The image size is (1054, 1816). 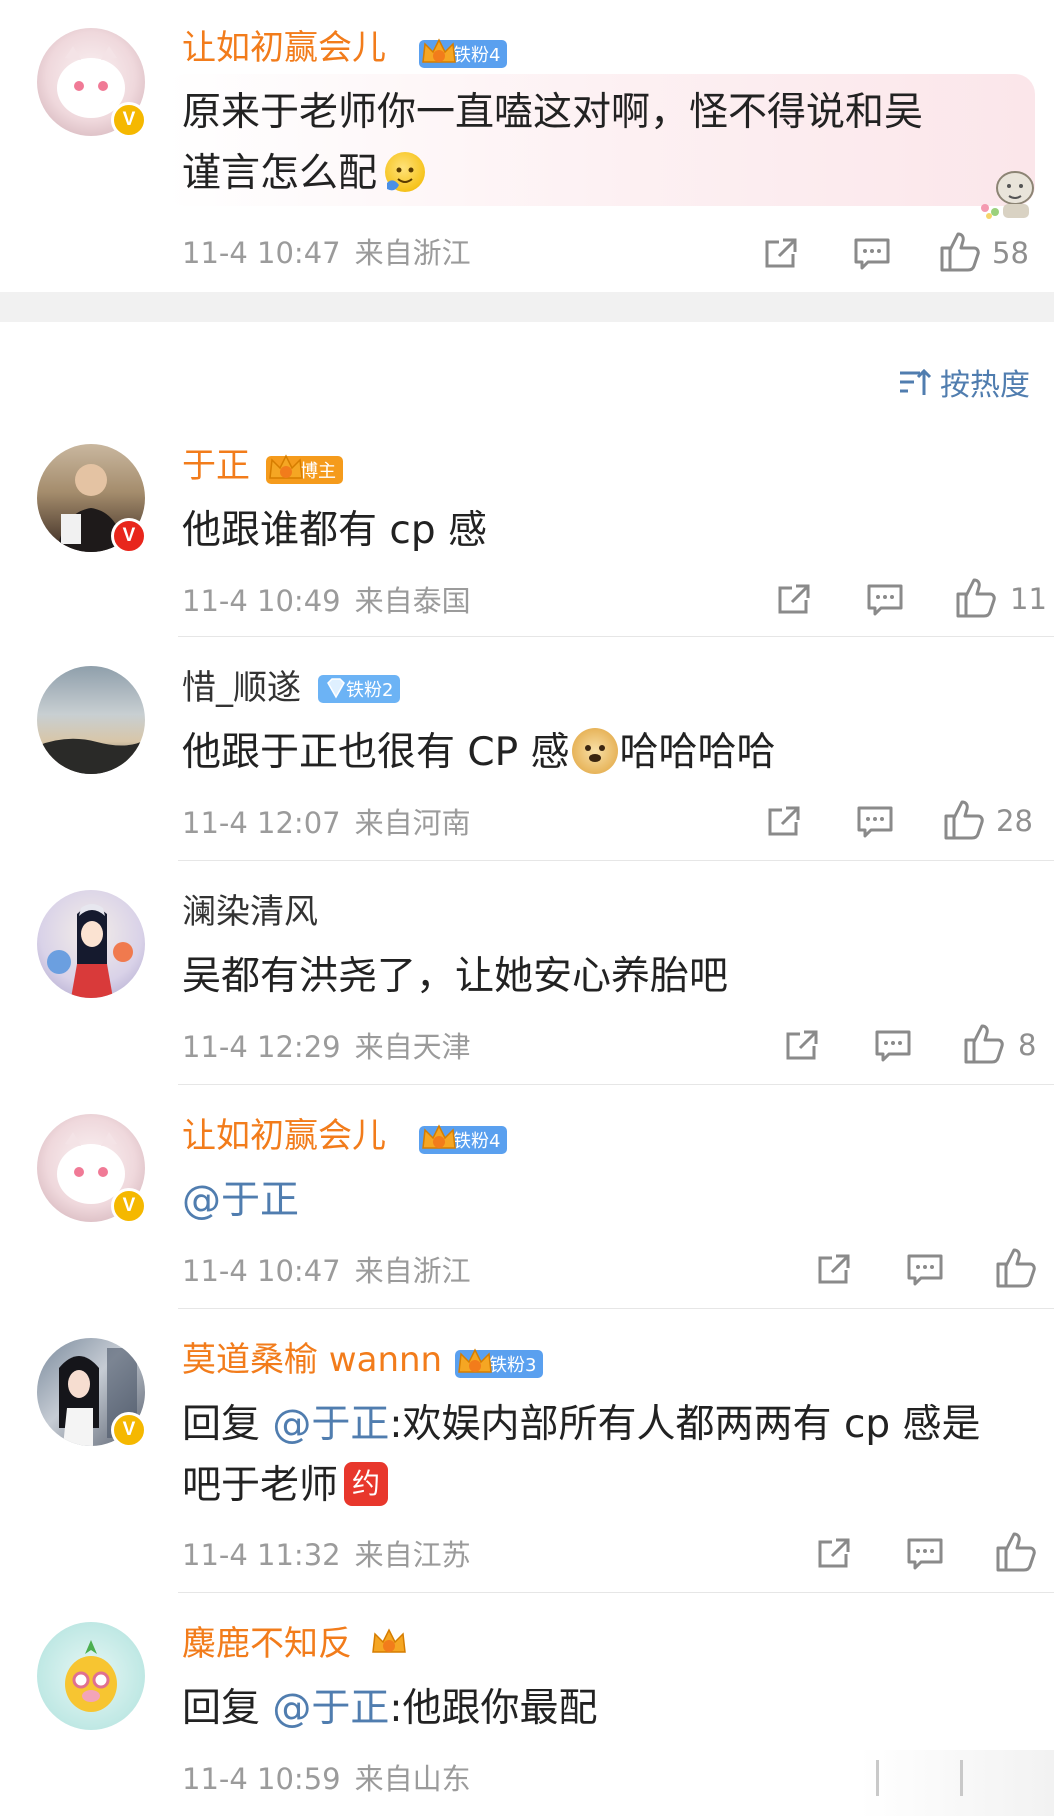 I want to click on comment-meta: 11-4 12:29 来自天津, so click(x=333, y=1047).